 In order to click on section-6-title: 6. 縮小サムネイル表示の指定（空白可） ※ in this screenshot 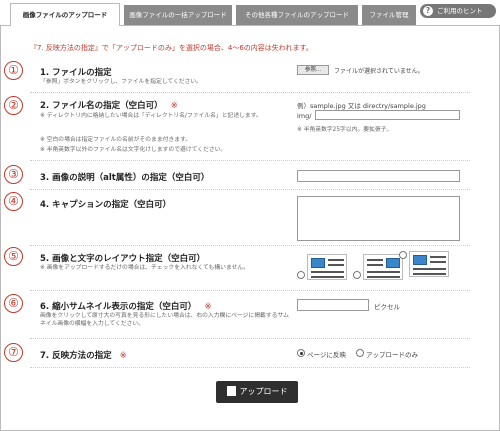, I will do `click(126, 306)`.